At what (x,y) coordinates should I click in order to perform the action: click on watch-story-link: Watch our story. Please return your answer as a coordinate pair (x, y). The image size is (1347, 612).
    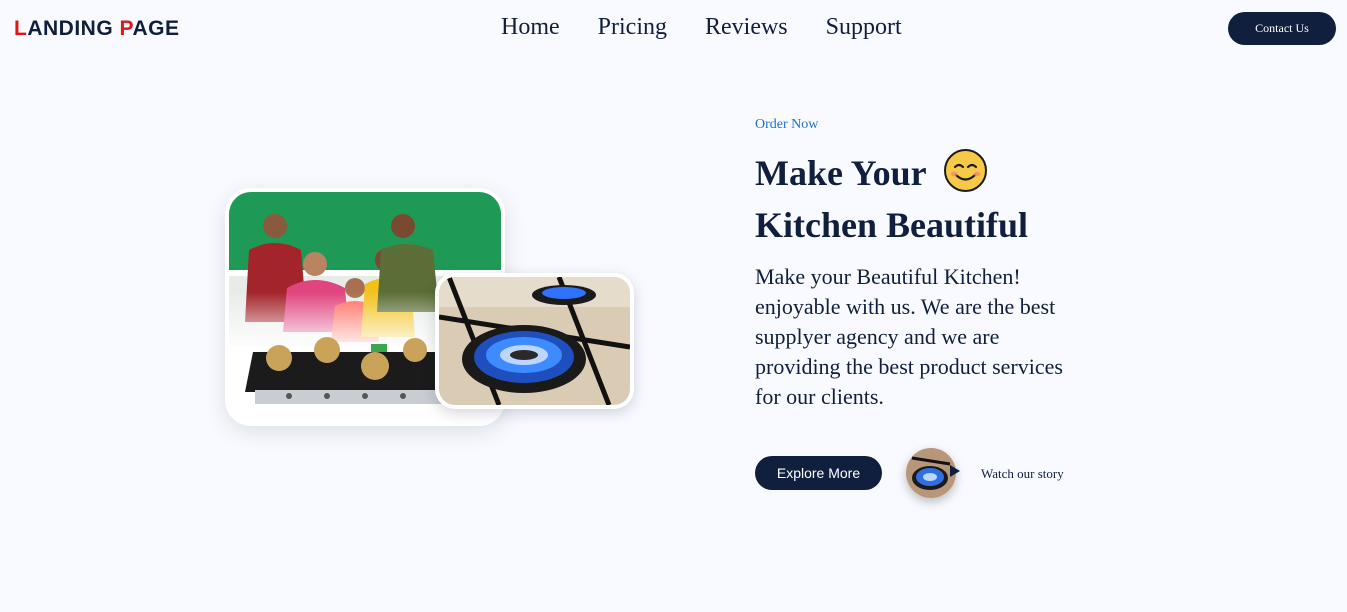
    Looking at the image, I should click on (1022, 474).